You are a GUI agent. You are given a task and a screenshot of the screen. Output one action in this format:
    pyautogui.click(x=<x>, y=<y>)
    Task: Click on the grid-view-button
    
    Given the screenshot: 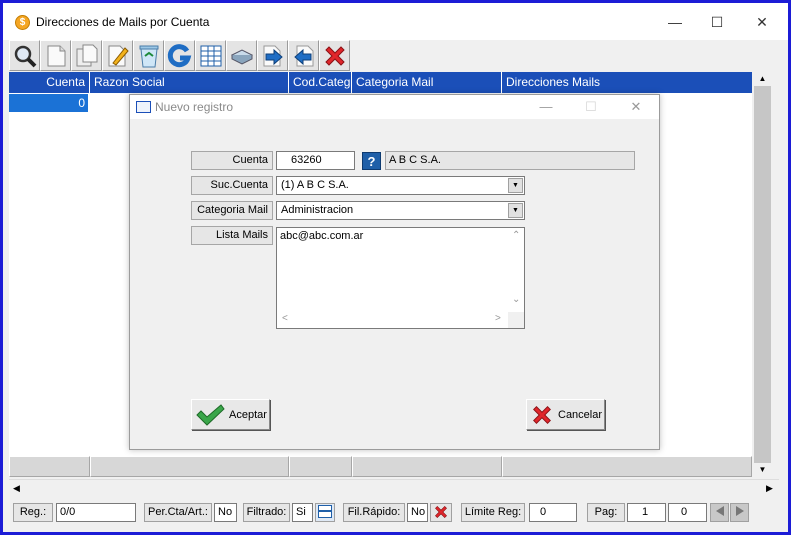 What is the action you would take?
    pyautogui.click(x=210, y=55)
    